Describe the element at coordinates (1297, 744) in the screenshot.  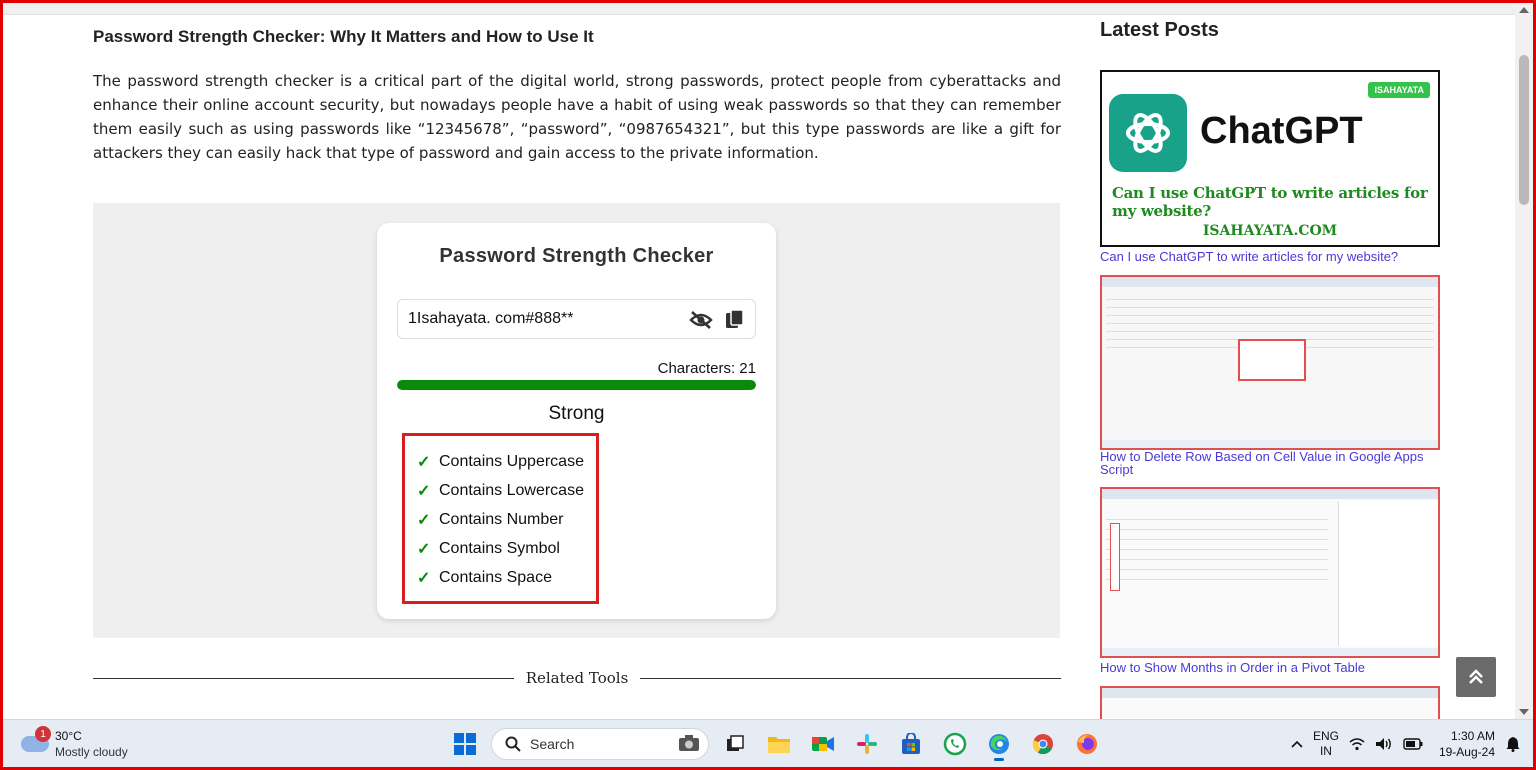
I see `chevron-up-icon` at that location.